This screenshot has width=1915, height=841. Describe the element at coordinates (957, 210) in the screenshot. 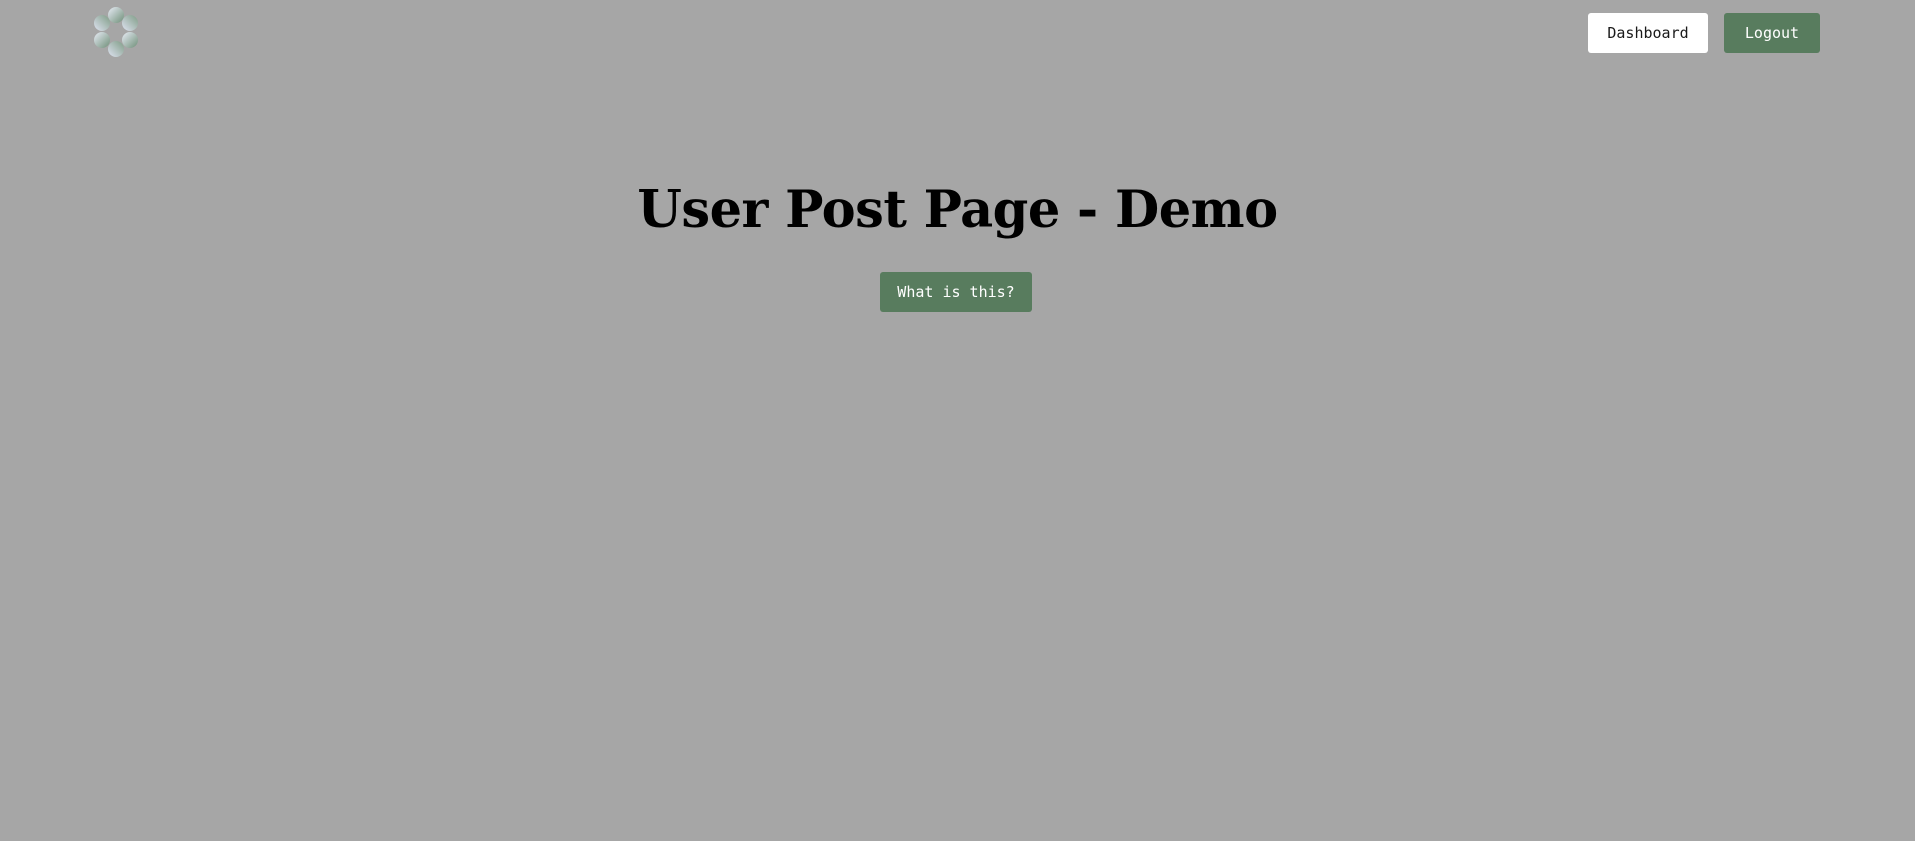

I see `page-title: User Post Page - Demo` at that location.